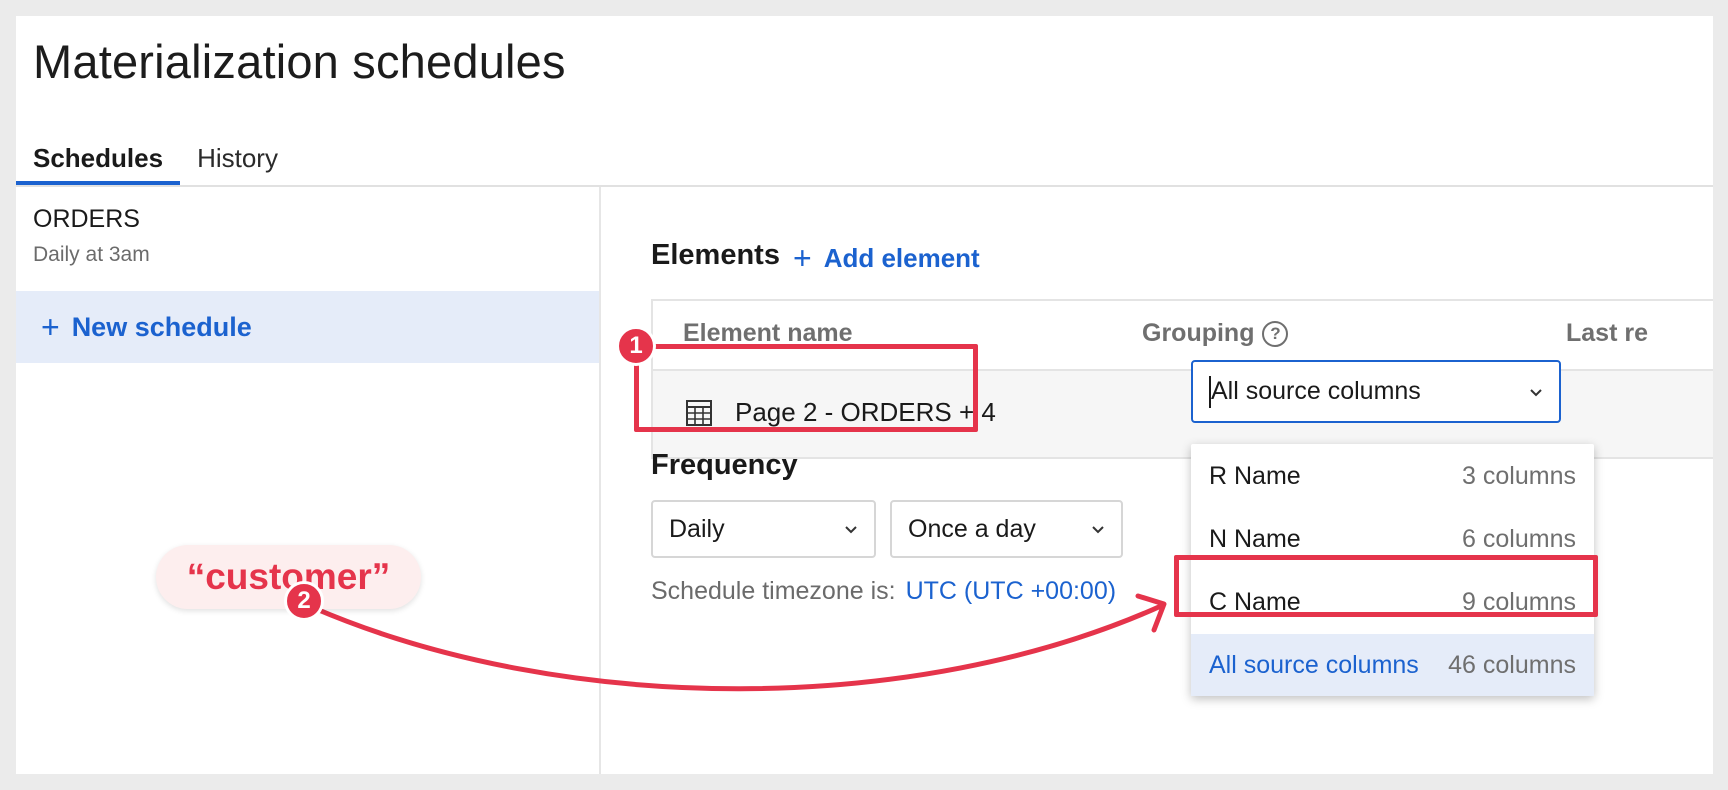  I want to click on step-badge-1: 1, so click(636, 346).